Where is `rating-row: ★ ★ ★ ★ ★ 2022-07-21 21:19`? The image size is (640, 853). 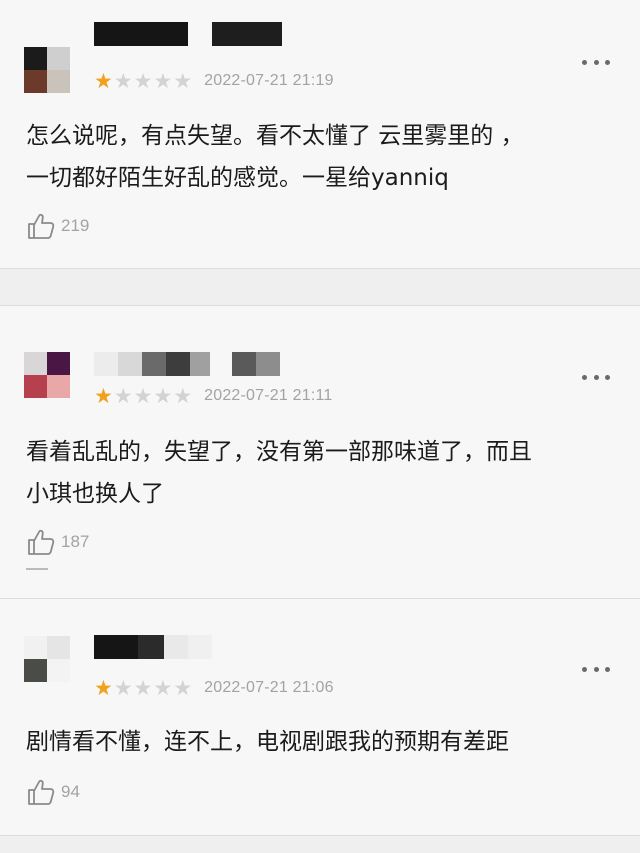 rating-row: ★ ★ ★ ★ ★ 2022-07-21 21:19 is located at coordinates (214, 81).